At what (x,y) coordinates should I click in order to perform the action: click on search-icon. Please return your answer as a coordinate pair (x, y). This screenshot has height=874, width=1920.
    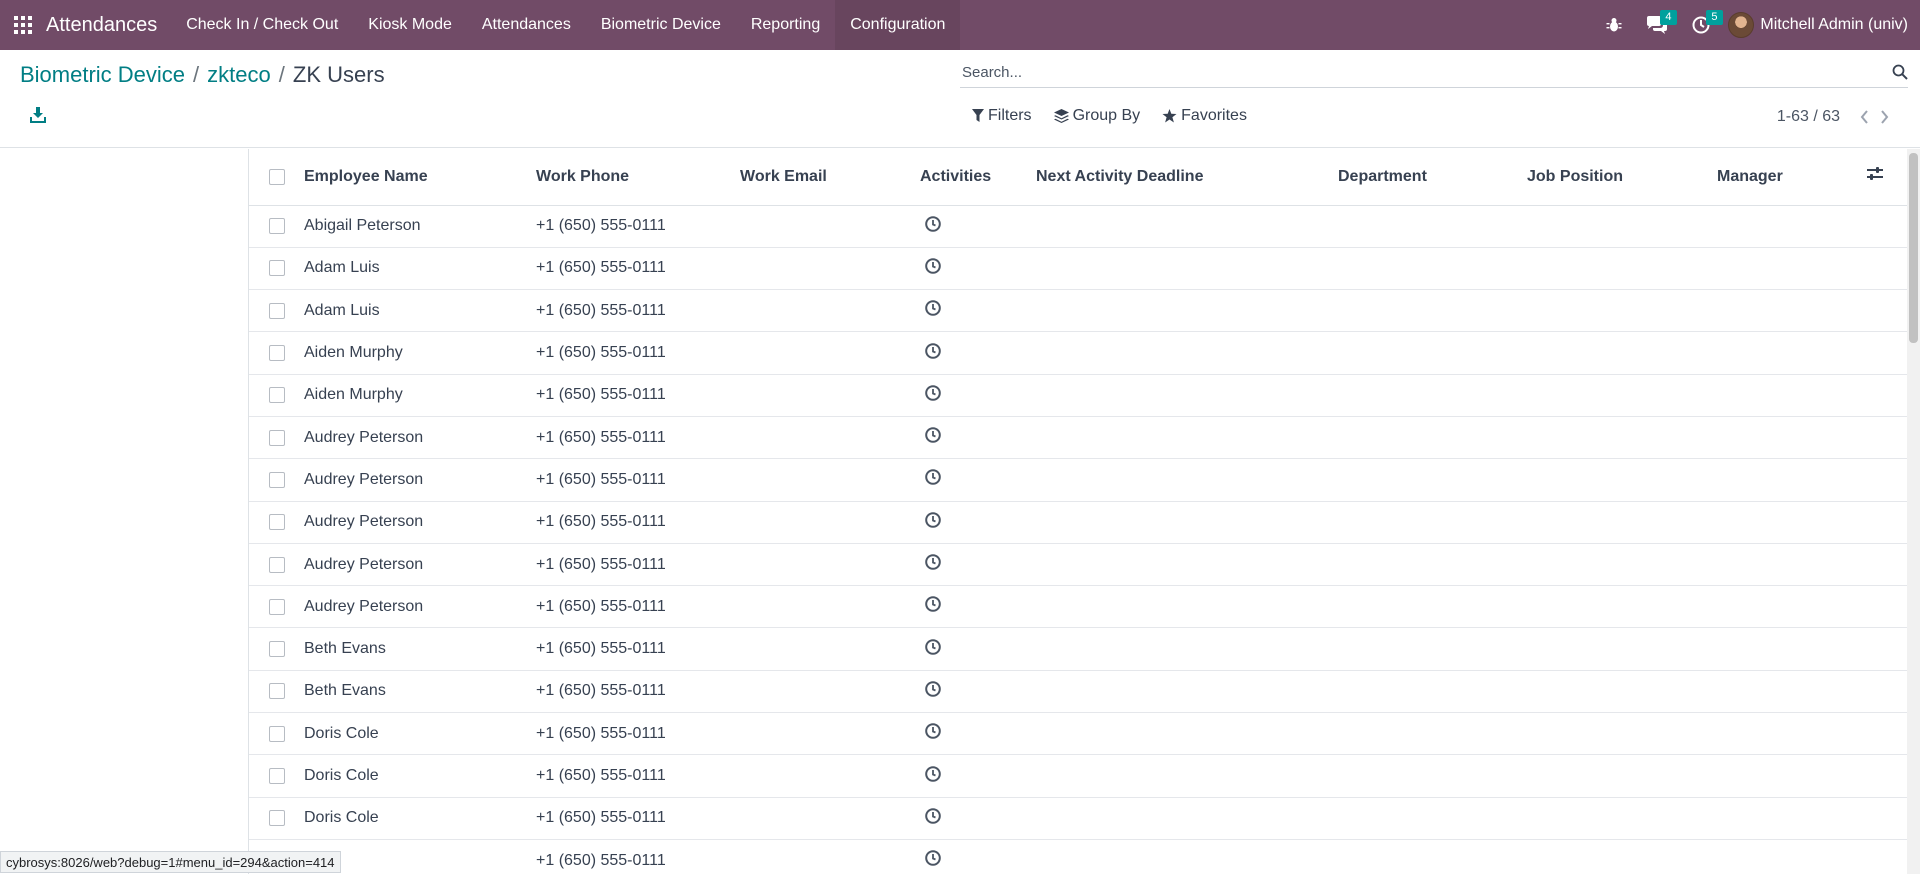
    Looking at the image, I should click on (1900, 74).